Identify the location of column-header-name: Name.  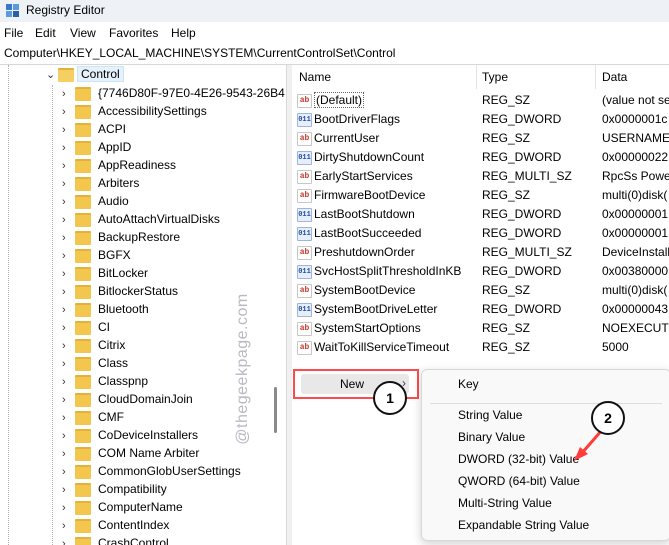
(315, 77).